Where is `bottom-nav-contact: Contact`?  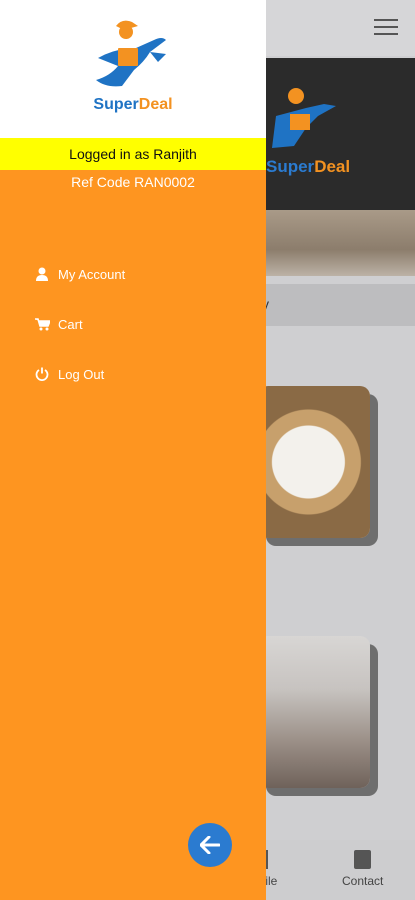
bottom-nav-contact: Contact is located at coordinates (362, 881).